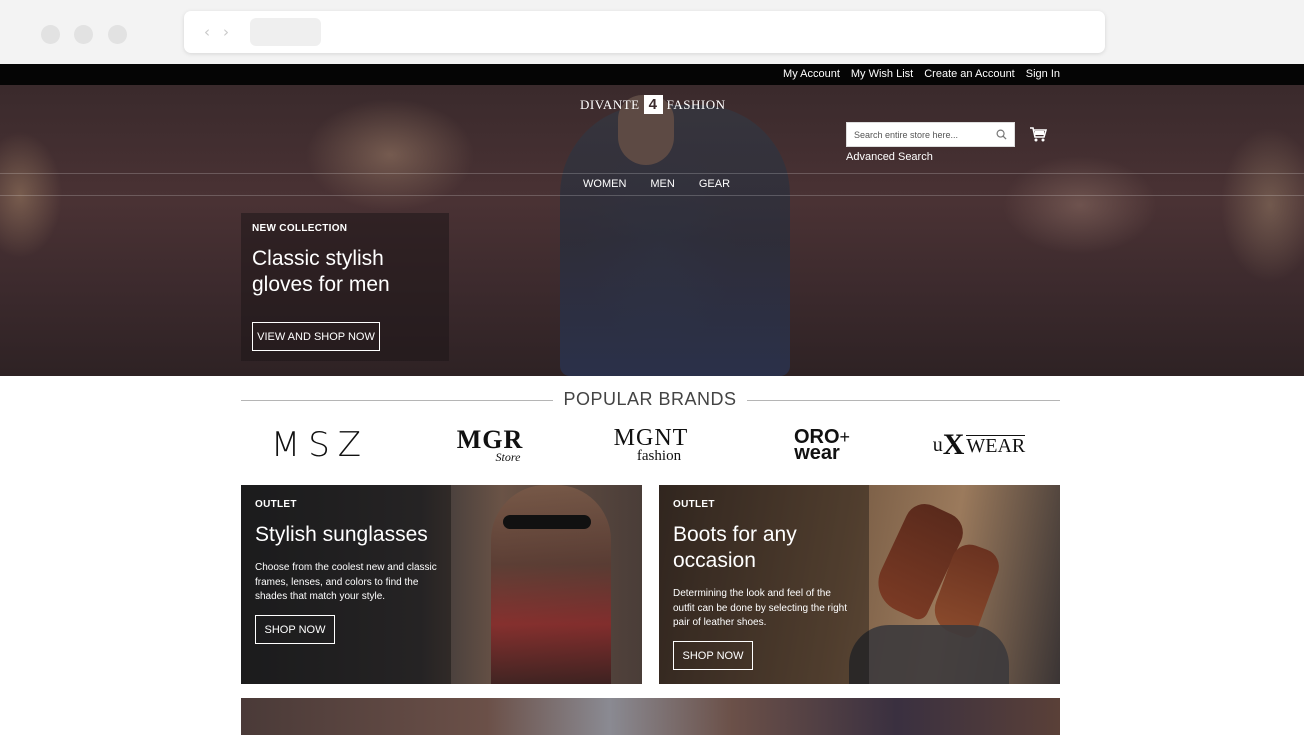  What do you see at coordinates (953, 444) in the screenshot?
I see `brand-ux-x: X` at bounding box center [953, 444].